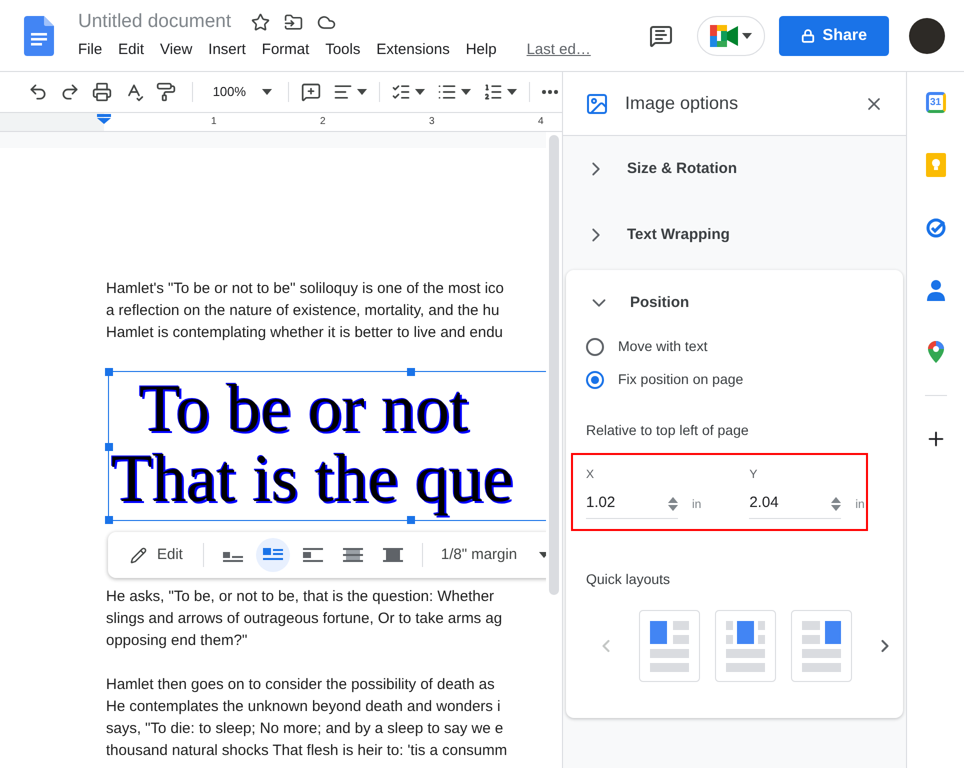 The width and height of the screenshot is (964, 768). What do you see at coordinates (98, 50) in the screenshot?
I see `menu-item: File` at bounding box center [98, 50].